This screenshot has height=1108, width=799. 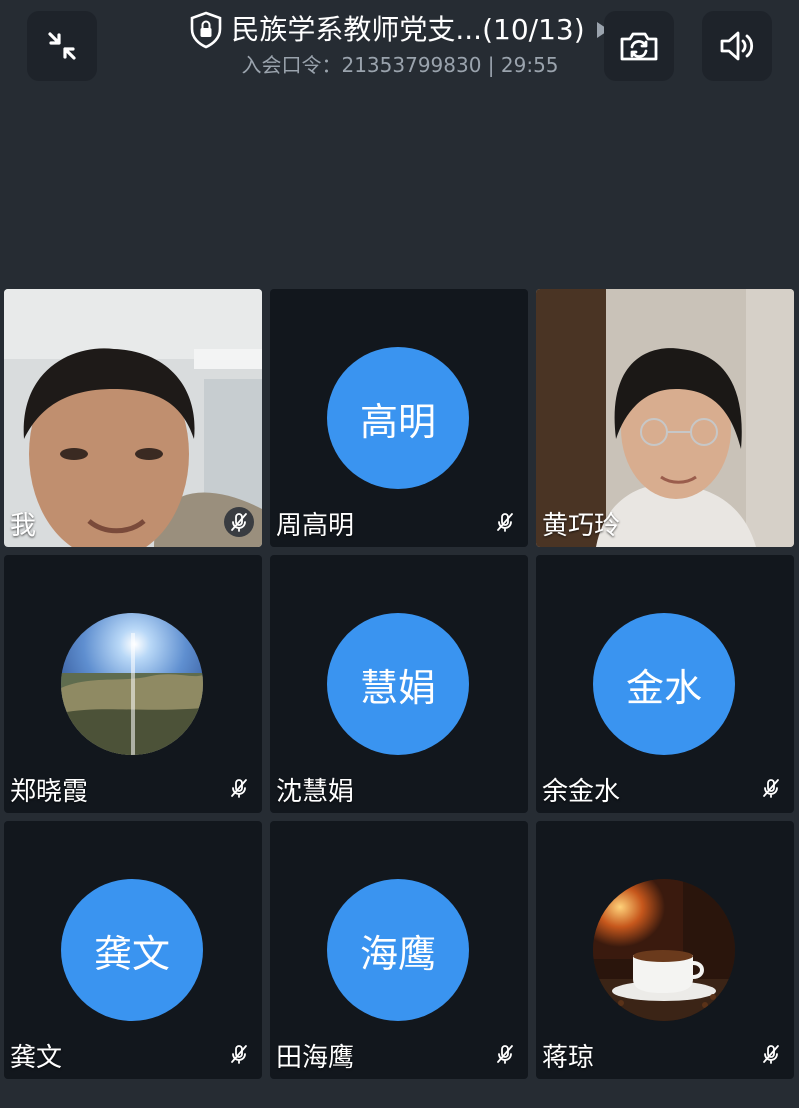 I want to click on participant-avatar: 龚文, so click(x=132, y=950).